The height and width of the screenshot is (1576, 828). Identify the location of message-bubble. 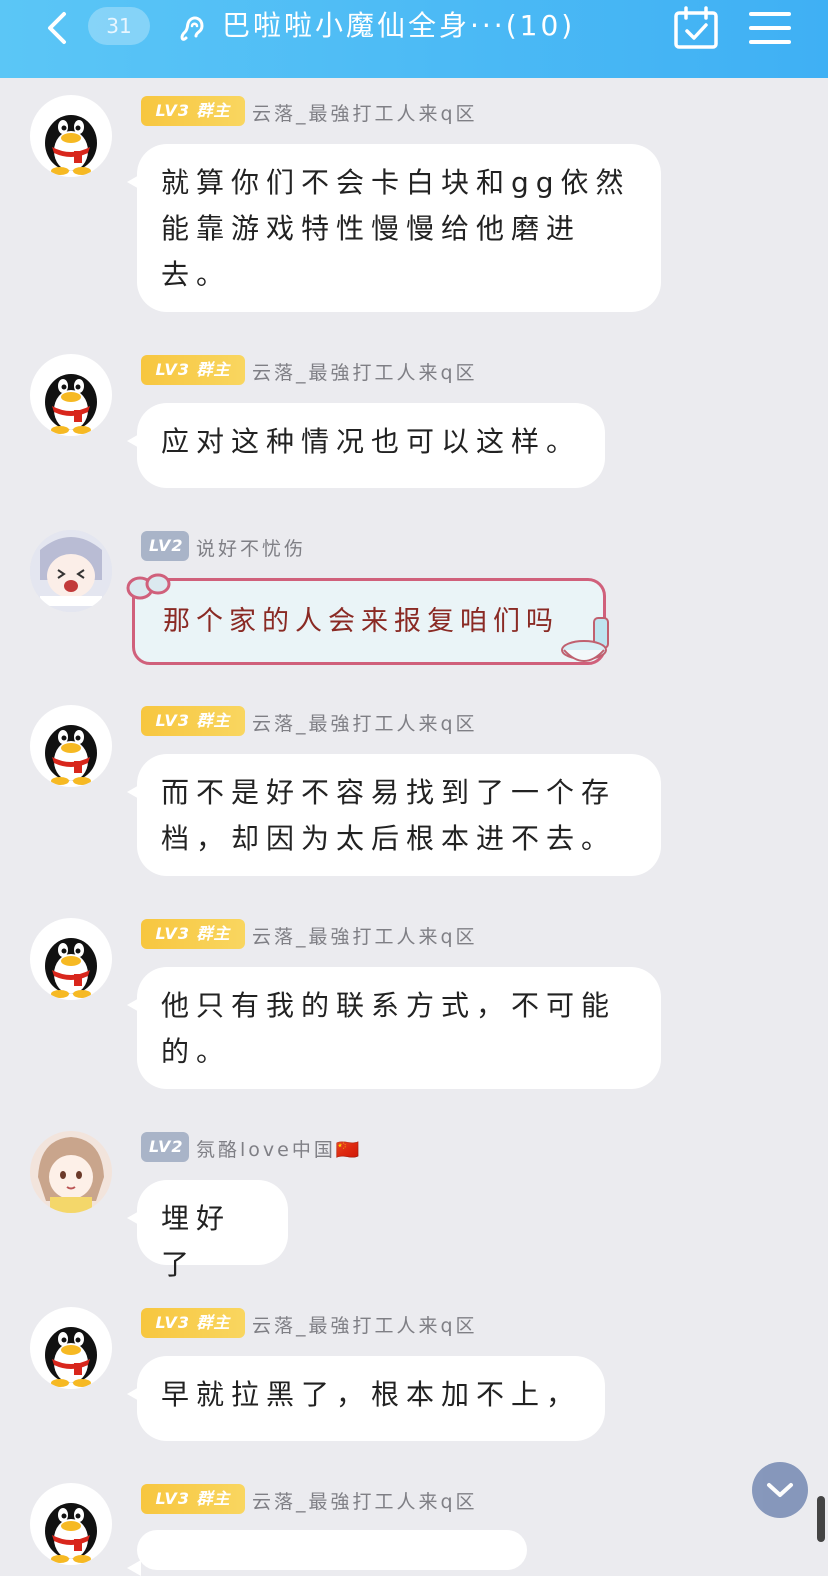
(327, 1553).